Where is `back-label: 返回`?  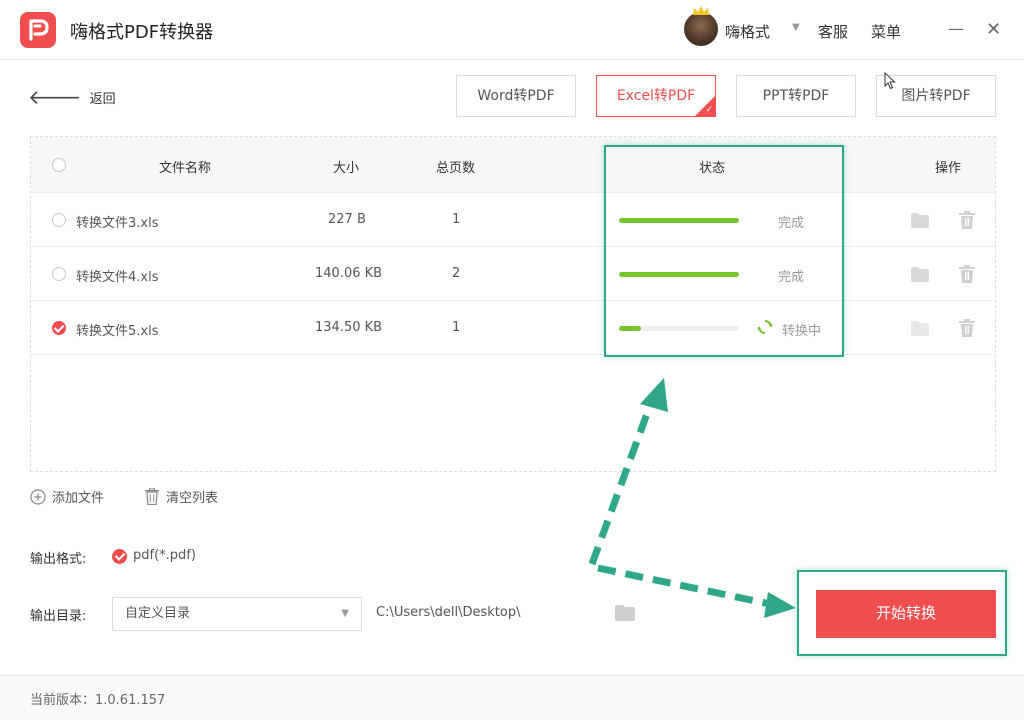
back-label: 返回 is located at coordinates (102, 99).